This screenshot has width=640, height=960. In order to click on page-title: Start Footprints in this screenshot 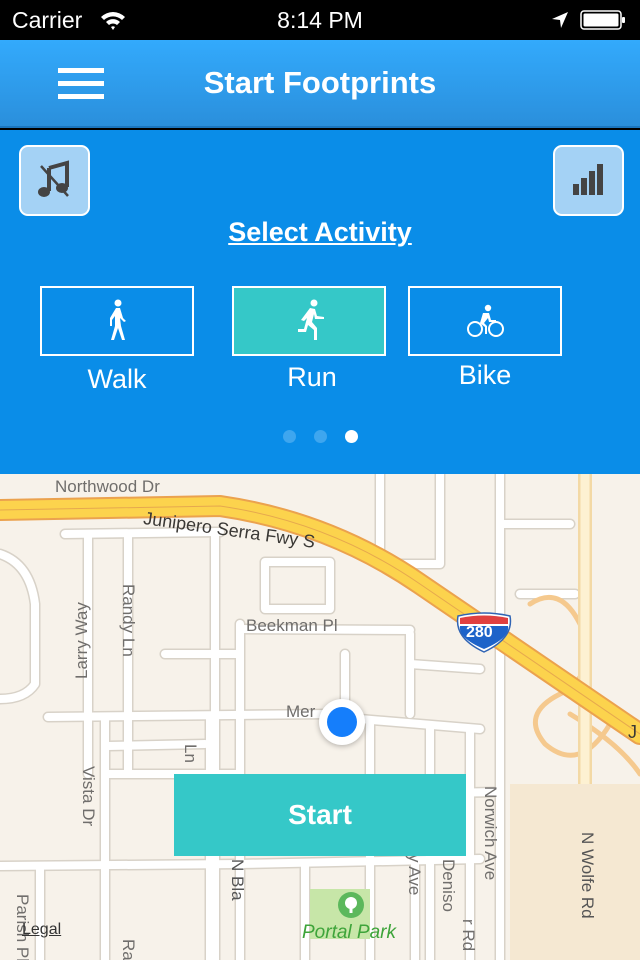, I will do `click(320, 82)`.